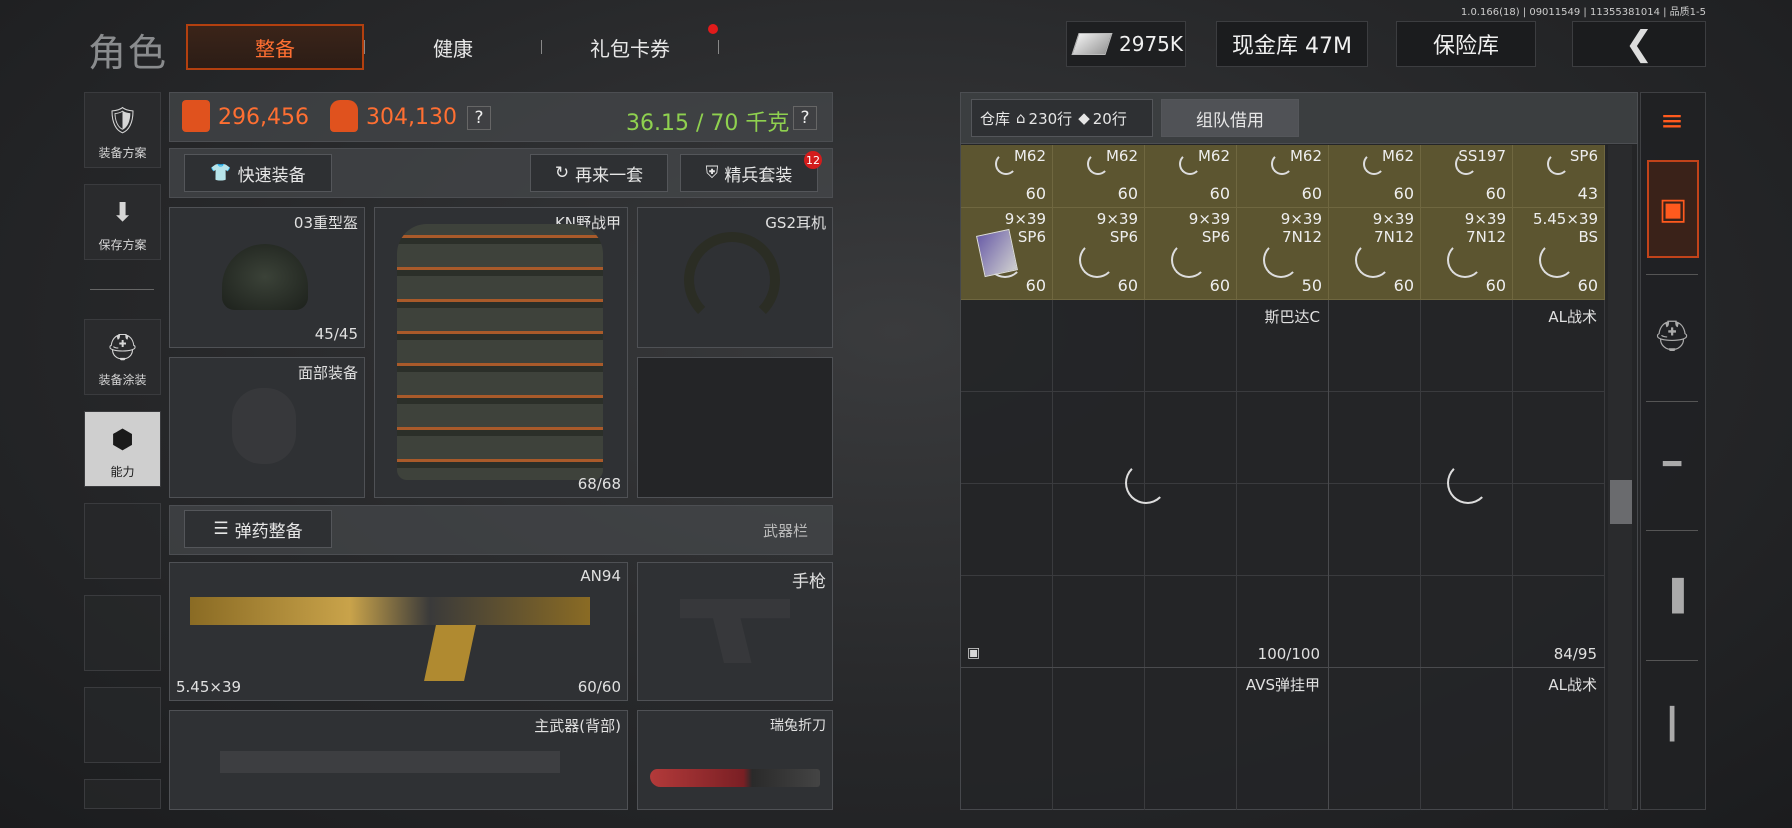 The height and width of the screenshot is (828, 1792). Describe the element at coordinates (708, 123) in the screenshot. I see `weight-display: 36.15 / 70 千克` at that location.